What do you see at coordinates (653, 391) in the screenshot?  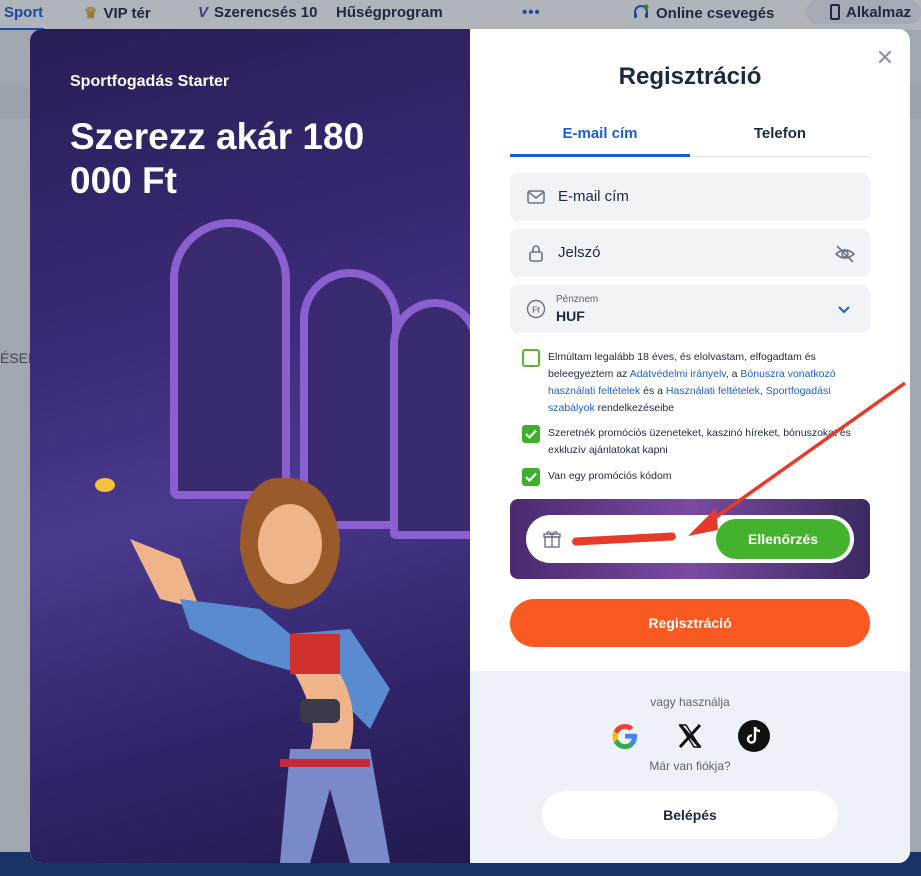 I see `consent-text-part: és a` at bounding box center [653, 391].